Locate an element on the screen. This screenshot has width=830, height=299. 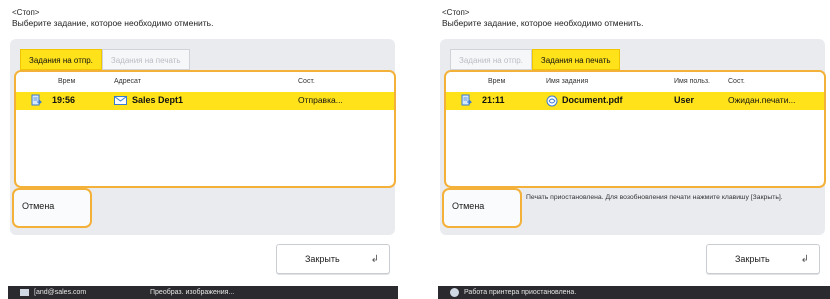
pdf-document-icon is located at coordinates (552, 101).